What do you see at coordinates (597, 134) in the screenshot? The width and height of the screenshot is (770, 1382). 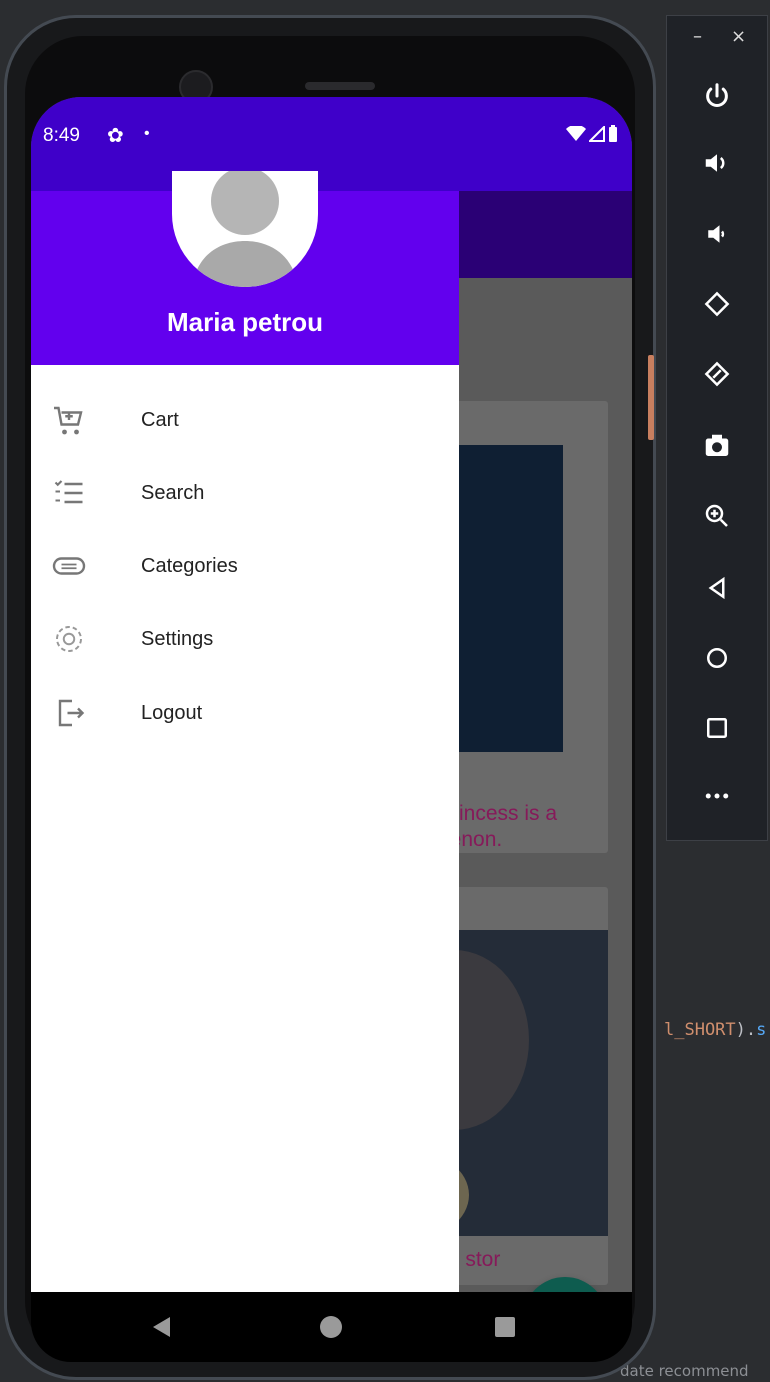 I see `signal-icon` at bounding box center [597, 134].